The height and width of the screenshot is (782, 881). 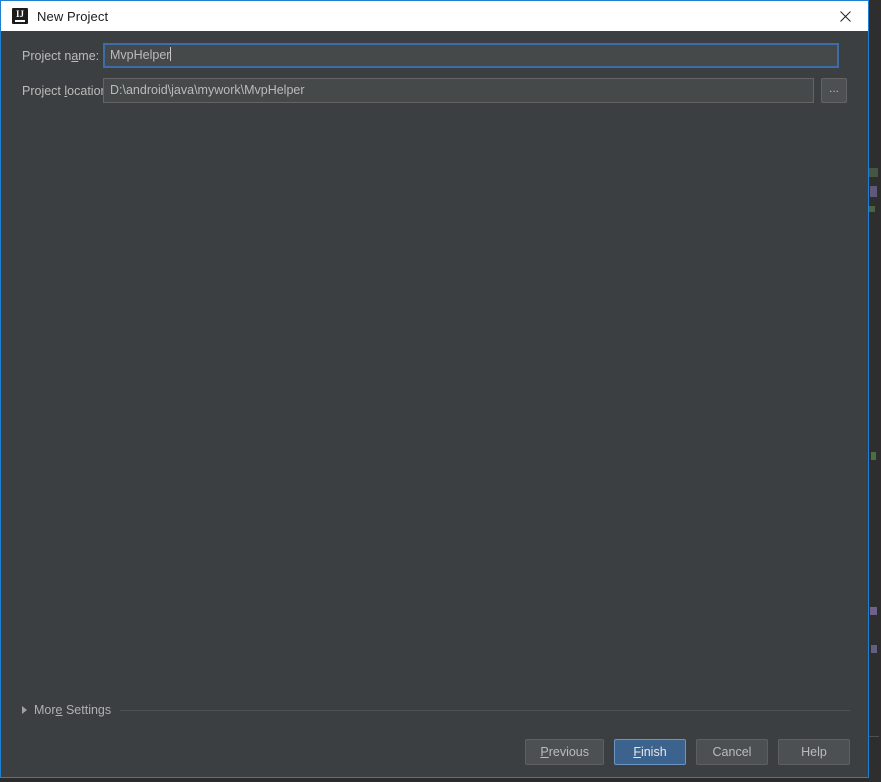 I want to click on app-icon-letters: IJ, so click(x=19, y=14).